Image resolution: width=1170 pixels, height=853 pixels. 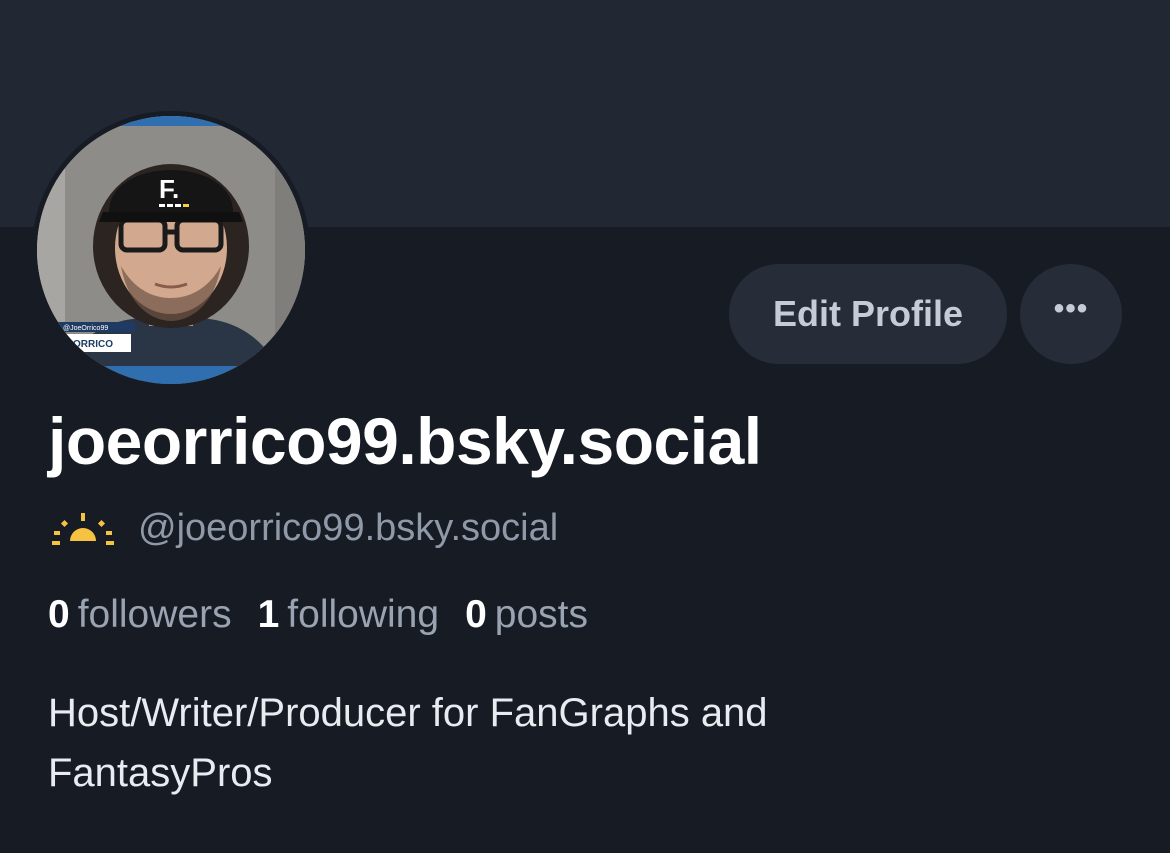 I want to click on posts-count: 0, so click(x=476, y=614).